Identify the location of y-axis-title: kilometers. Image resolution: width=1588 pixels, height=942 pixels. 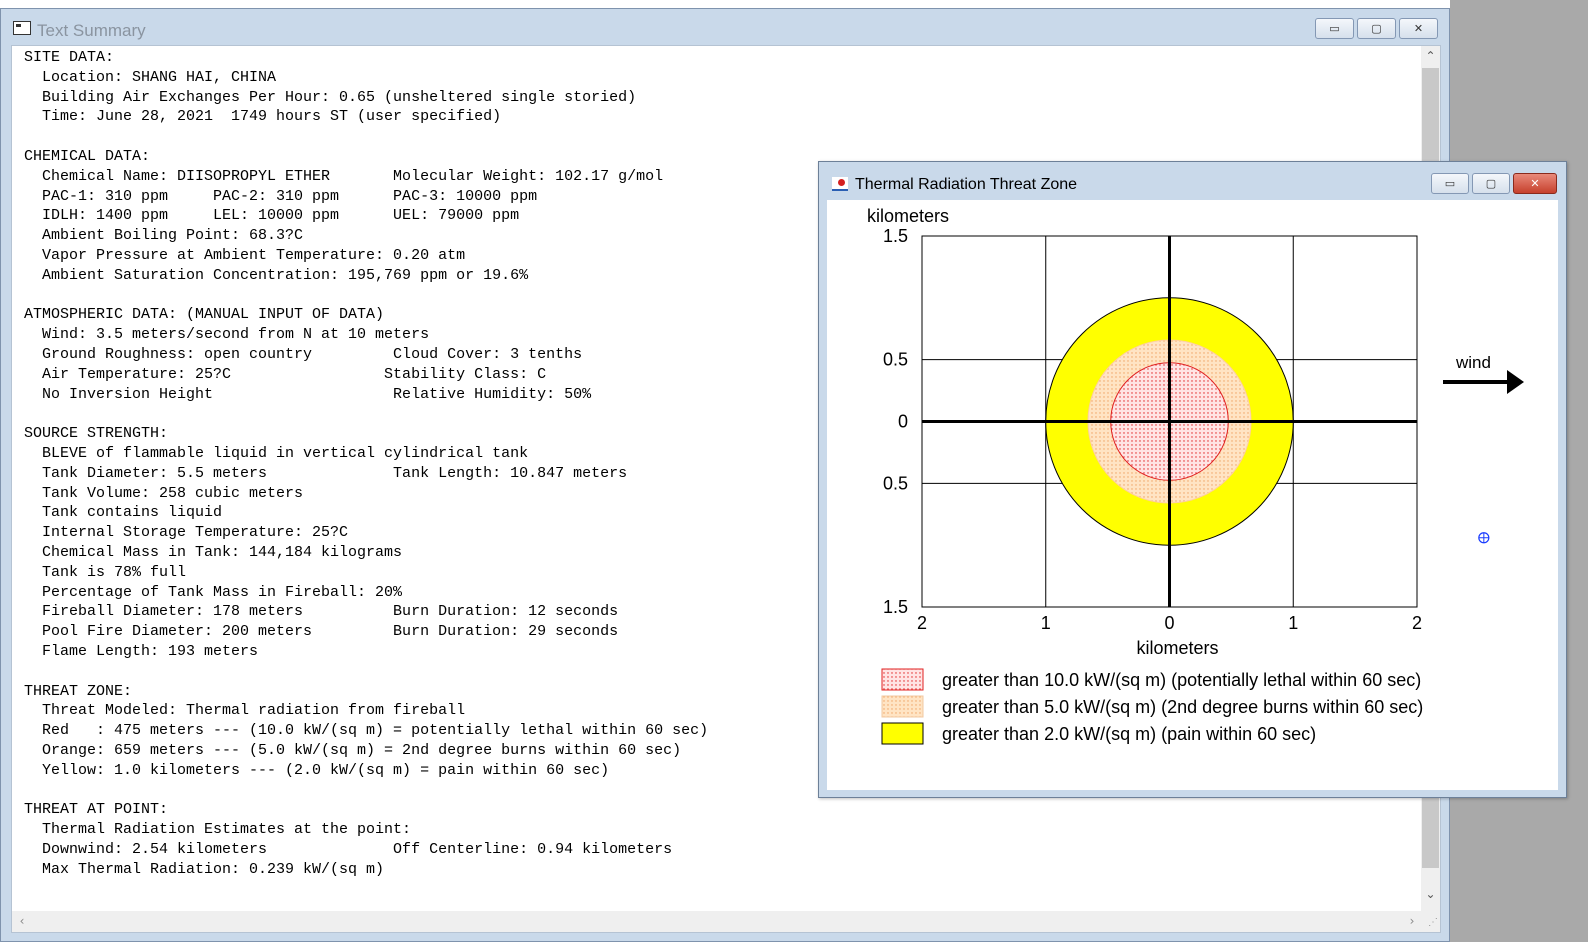
(908, 216).